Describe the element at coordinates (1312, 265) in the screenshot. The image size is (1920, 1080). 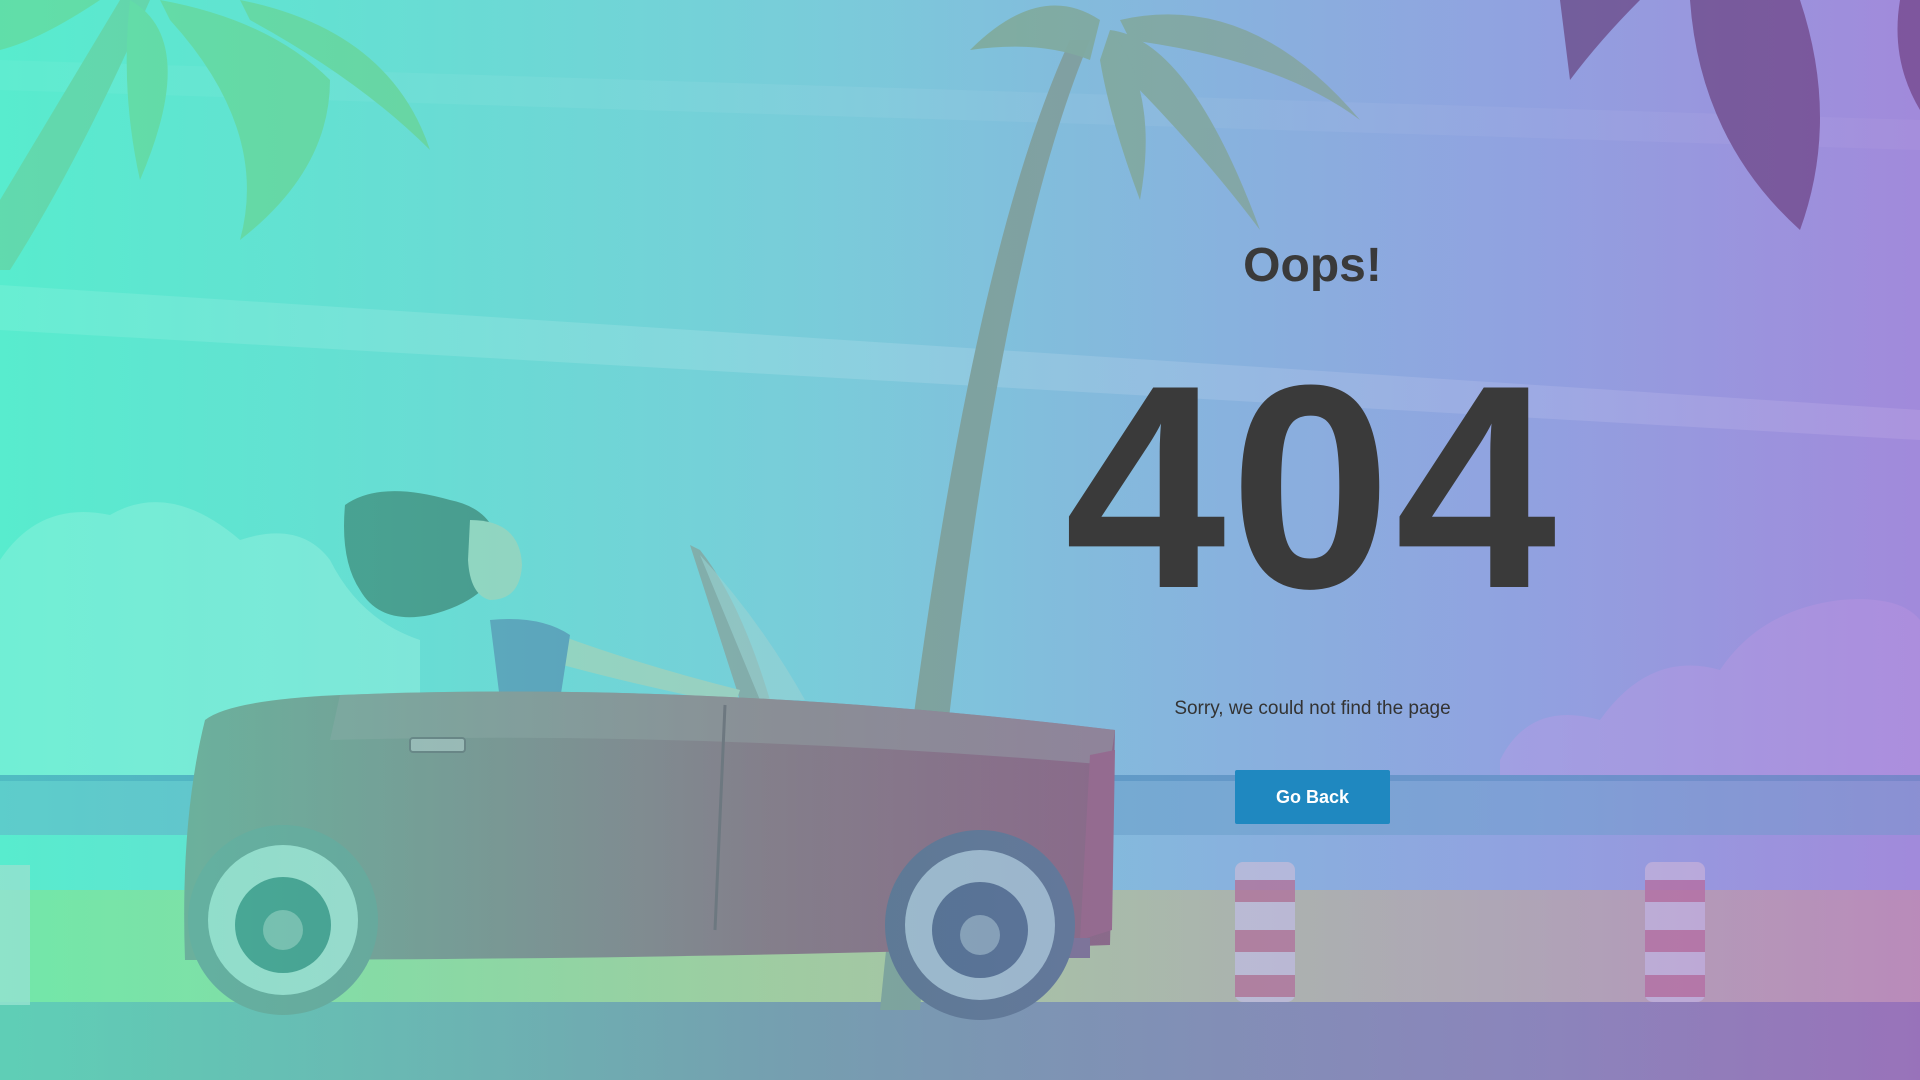
I see `error-heading: Oops!` at that location.